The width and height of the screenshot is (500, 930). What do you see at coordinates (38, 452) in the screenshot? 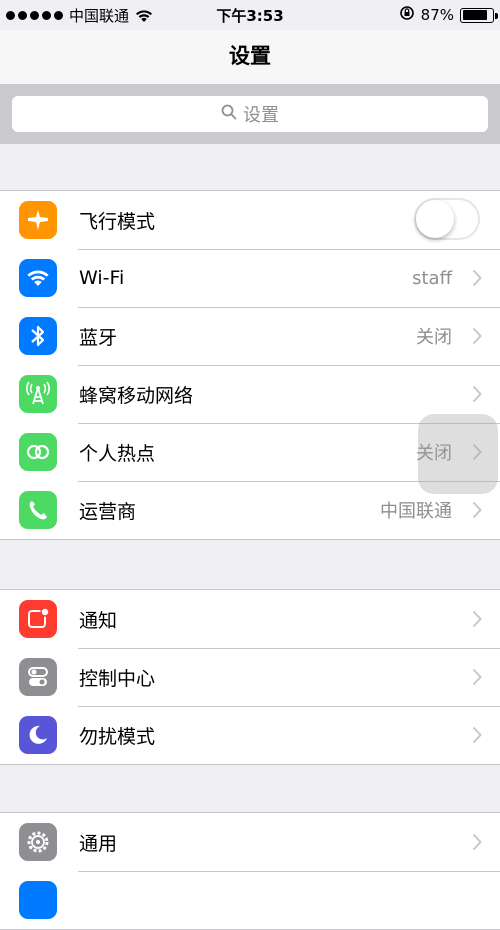
I see `hotspot-icon` at bounding box center [38, 452].